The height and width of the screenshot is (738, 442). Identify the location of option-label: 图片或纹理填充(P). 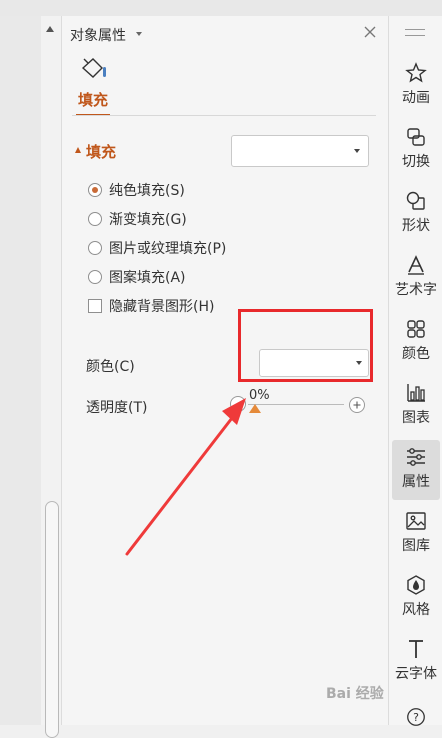
(168, 249).